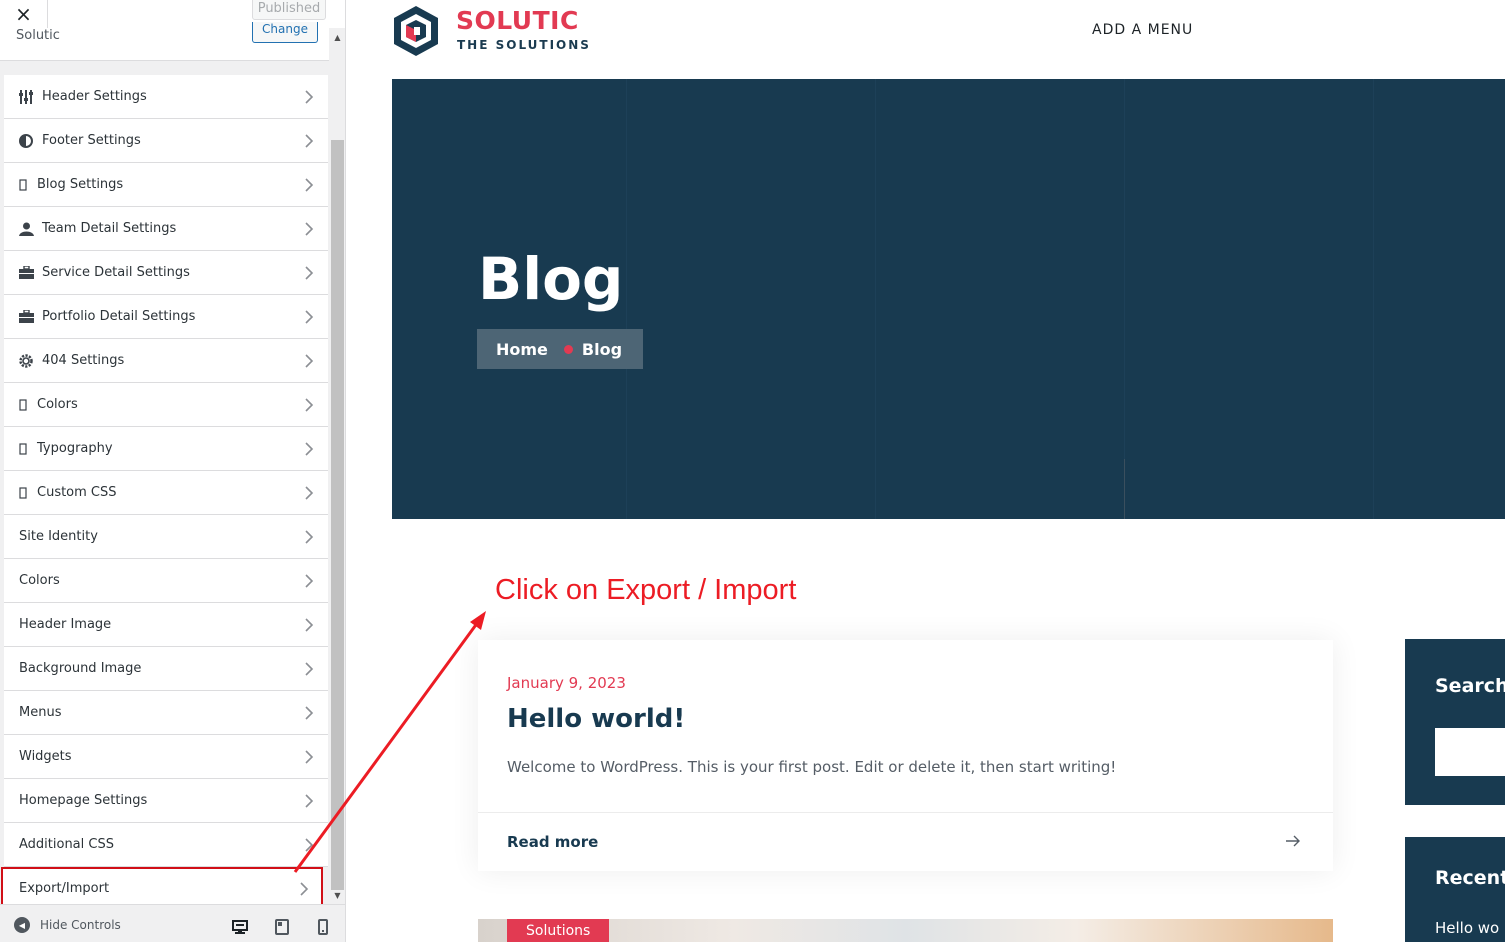 Image resolution: width=1505 pixels, height=942 pixels. I want to click on panel-item-custom-css: Custom CSS, so click(166, 493).